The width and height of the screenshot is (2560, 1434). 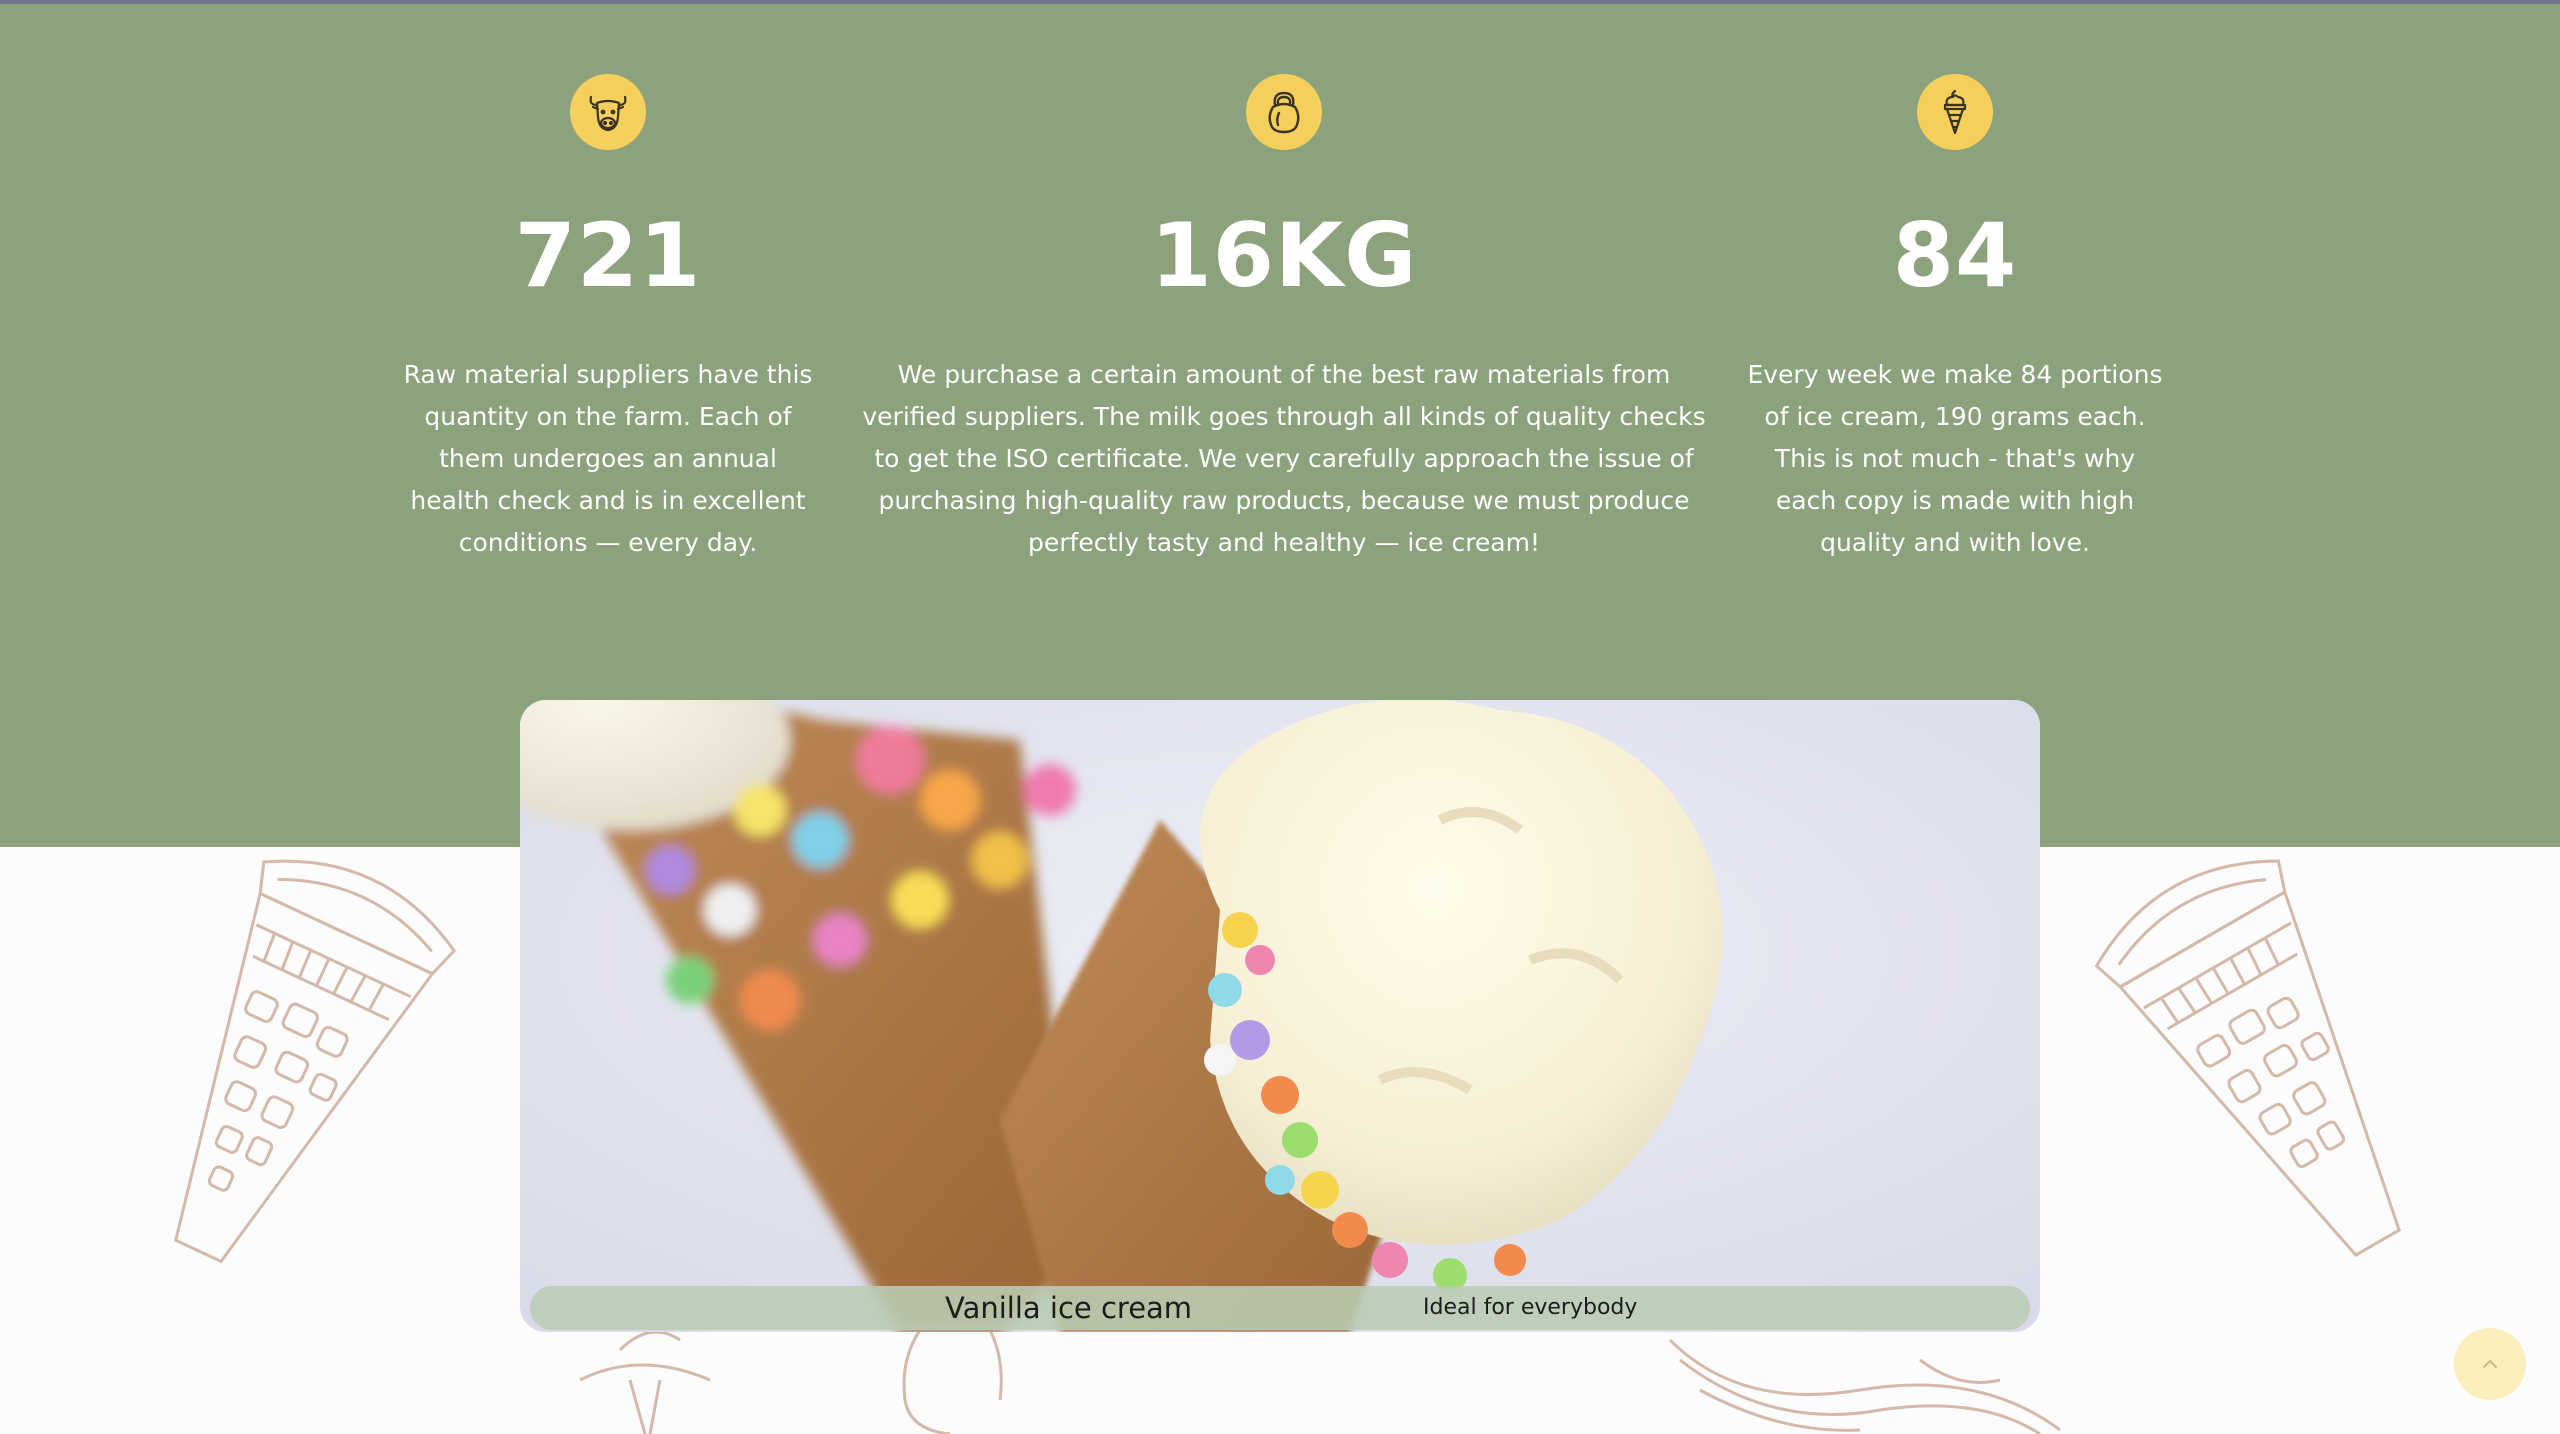 I want to click on bottom-sundae-sketch, so click(x=830, y=1377).